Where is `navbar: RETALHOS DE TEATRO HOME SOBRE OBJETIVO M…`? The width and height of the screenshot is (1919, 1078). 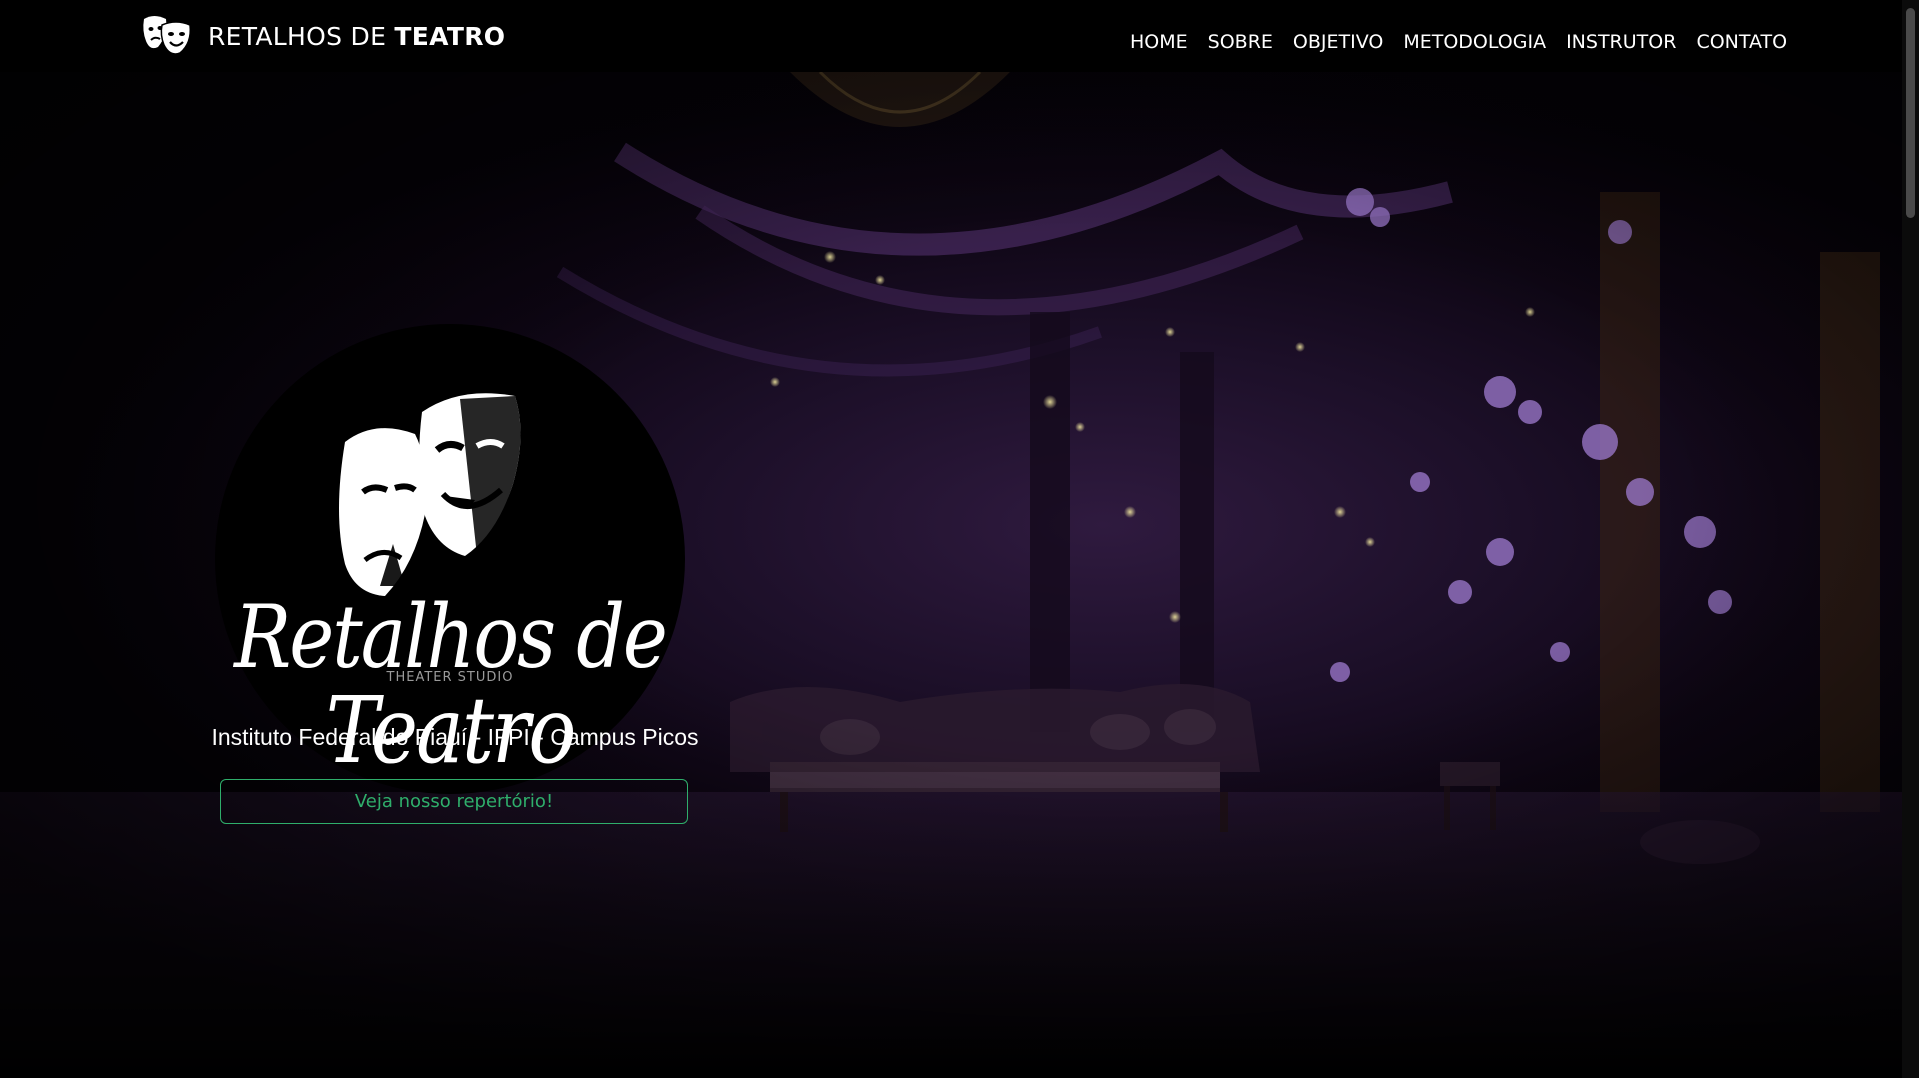 navbar: RETALHOS DE TEATRO HOME SOBRE OBJETIVO M… is located at coordinates (951, 36).